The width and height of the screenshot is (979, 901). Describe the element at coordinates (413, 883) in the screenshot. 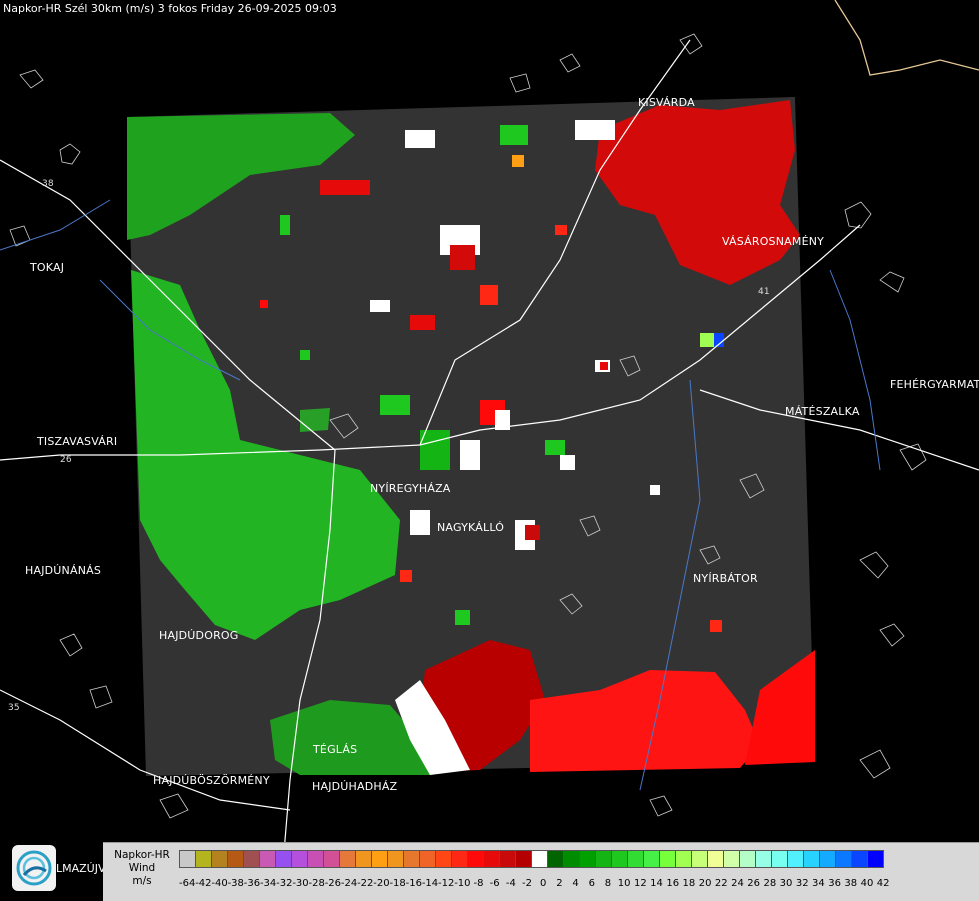

I see `legend-tick-label: -16` at that location.